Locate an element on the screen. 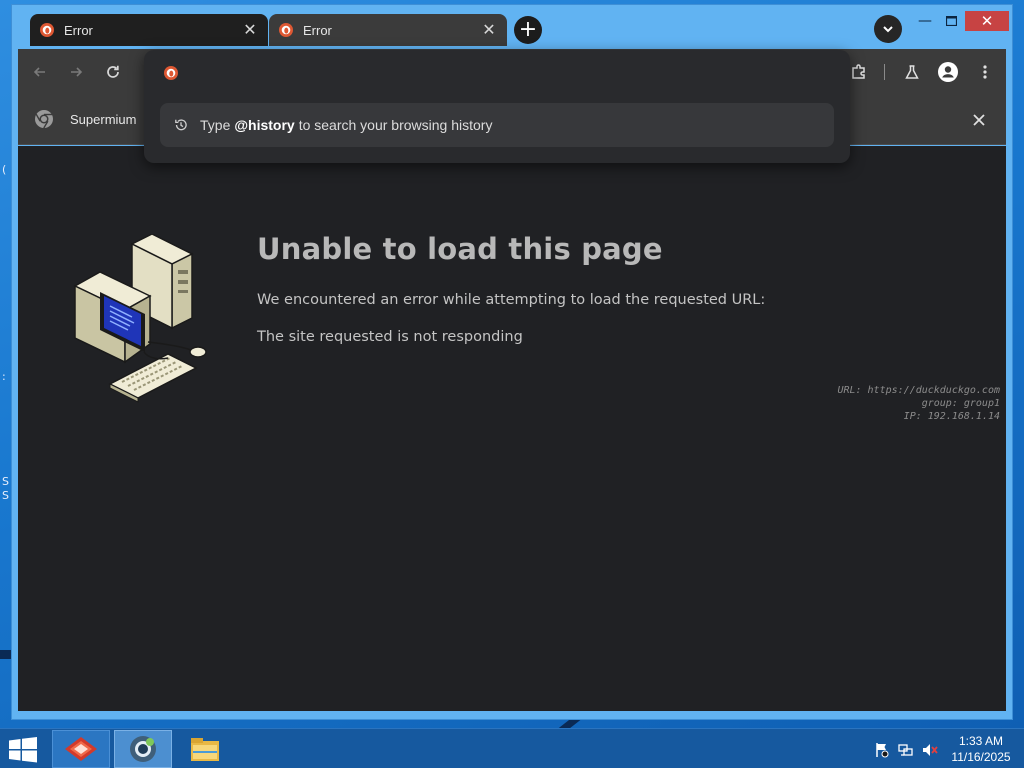  reload-button is located at coordinates (113, 72).